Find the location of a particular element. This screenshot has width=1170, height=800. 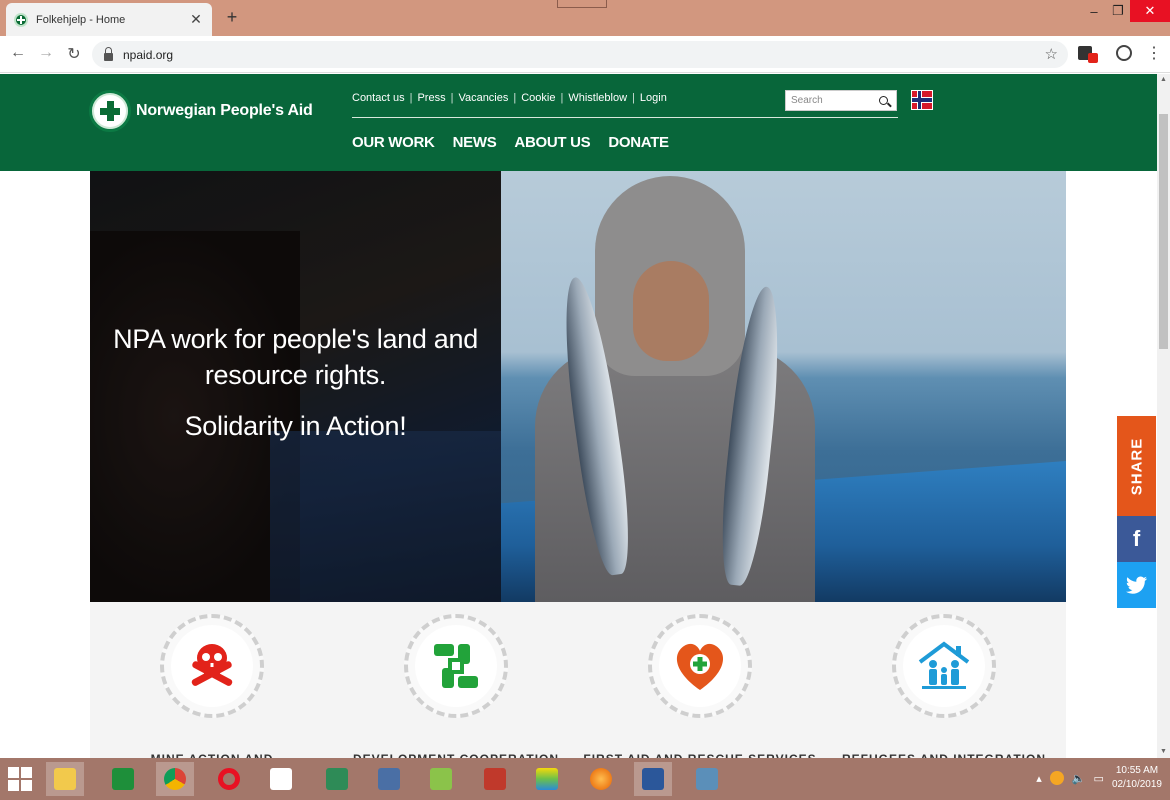

calculator-icon is located at coordinates (337, 779).